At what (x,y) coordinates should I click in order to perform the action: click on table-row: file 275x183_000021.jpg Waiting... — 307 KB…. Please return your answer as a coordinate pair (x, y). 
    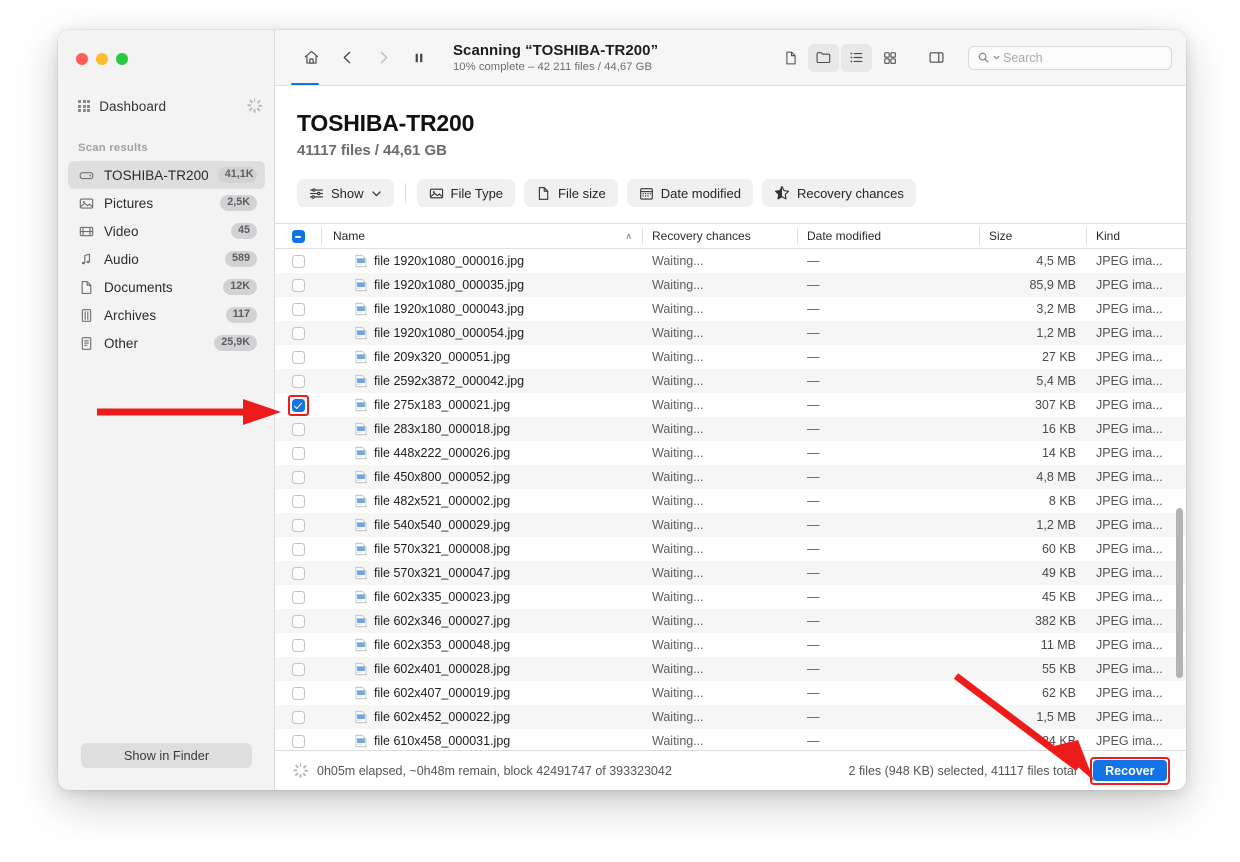
    Looking at the image, I should click on (730, 405).